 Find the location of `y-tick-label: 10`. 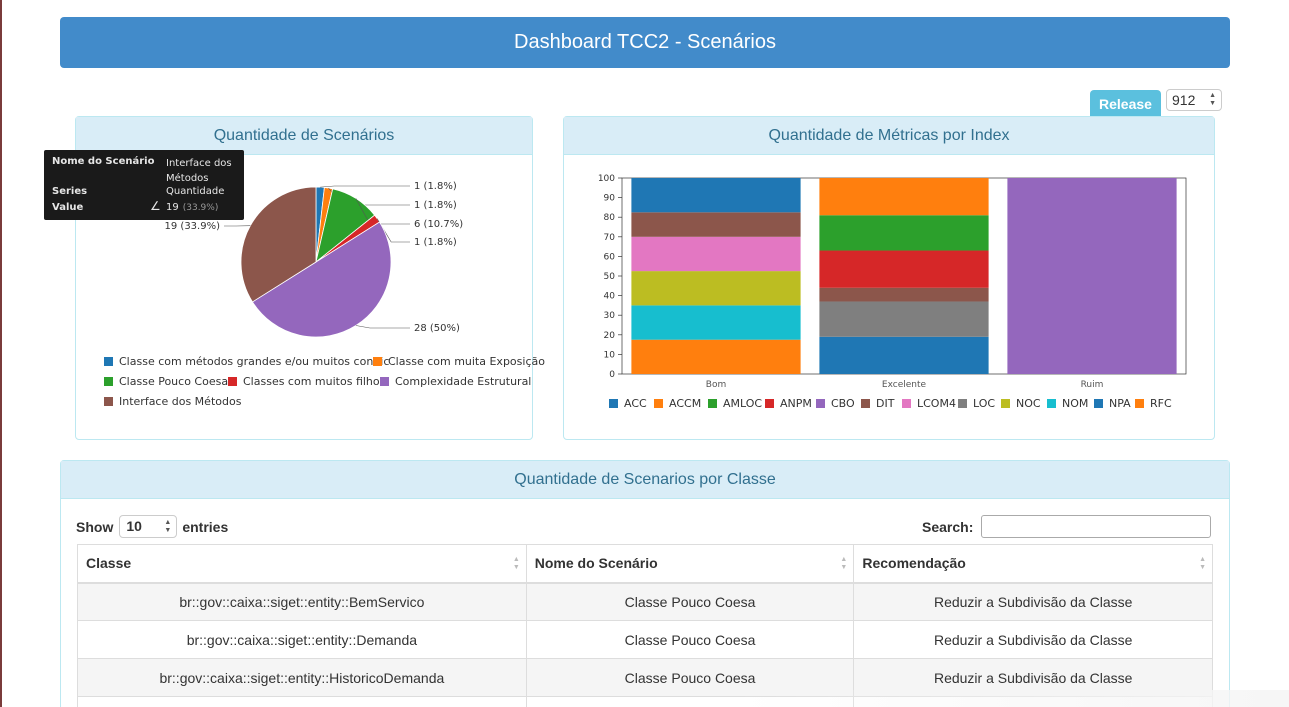

y-tick-label: 10 is located at coordinates (610, 355).